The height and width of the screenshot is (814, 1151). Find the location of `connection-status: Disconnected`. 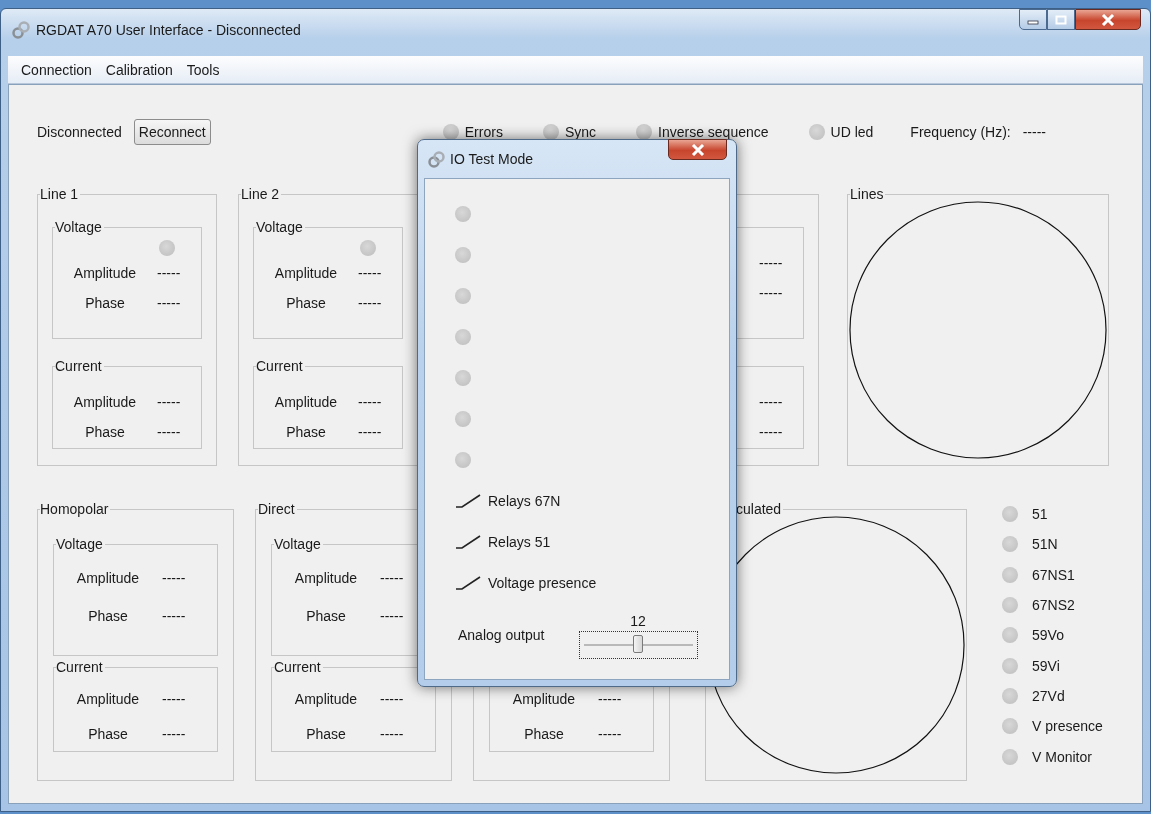

connection-status: Disconnected is located at coordinates (79, 132).